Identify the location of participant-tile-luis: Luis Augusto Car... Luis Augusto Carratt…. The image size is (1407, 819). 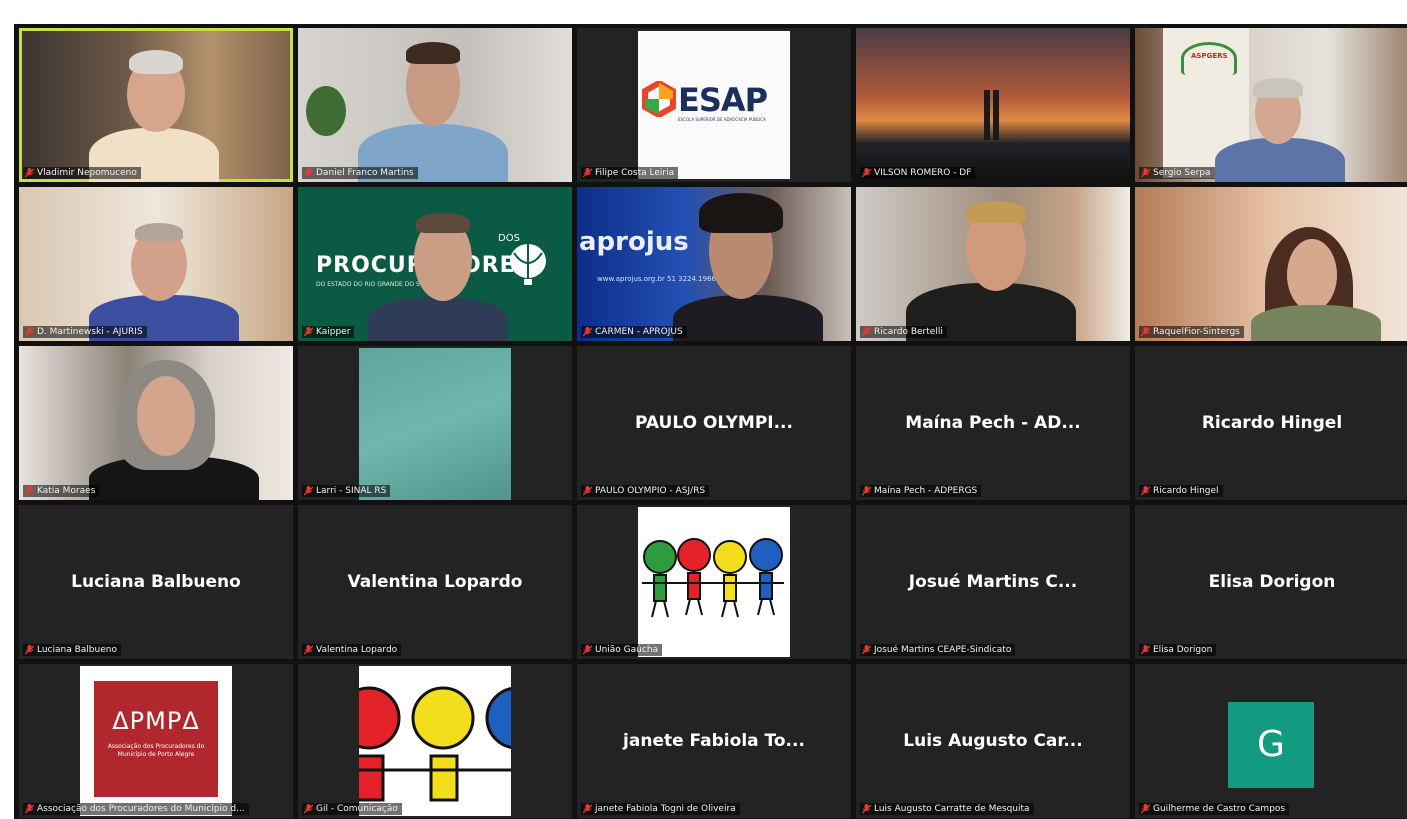
(993, 741).